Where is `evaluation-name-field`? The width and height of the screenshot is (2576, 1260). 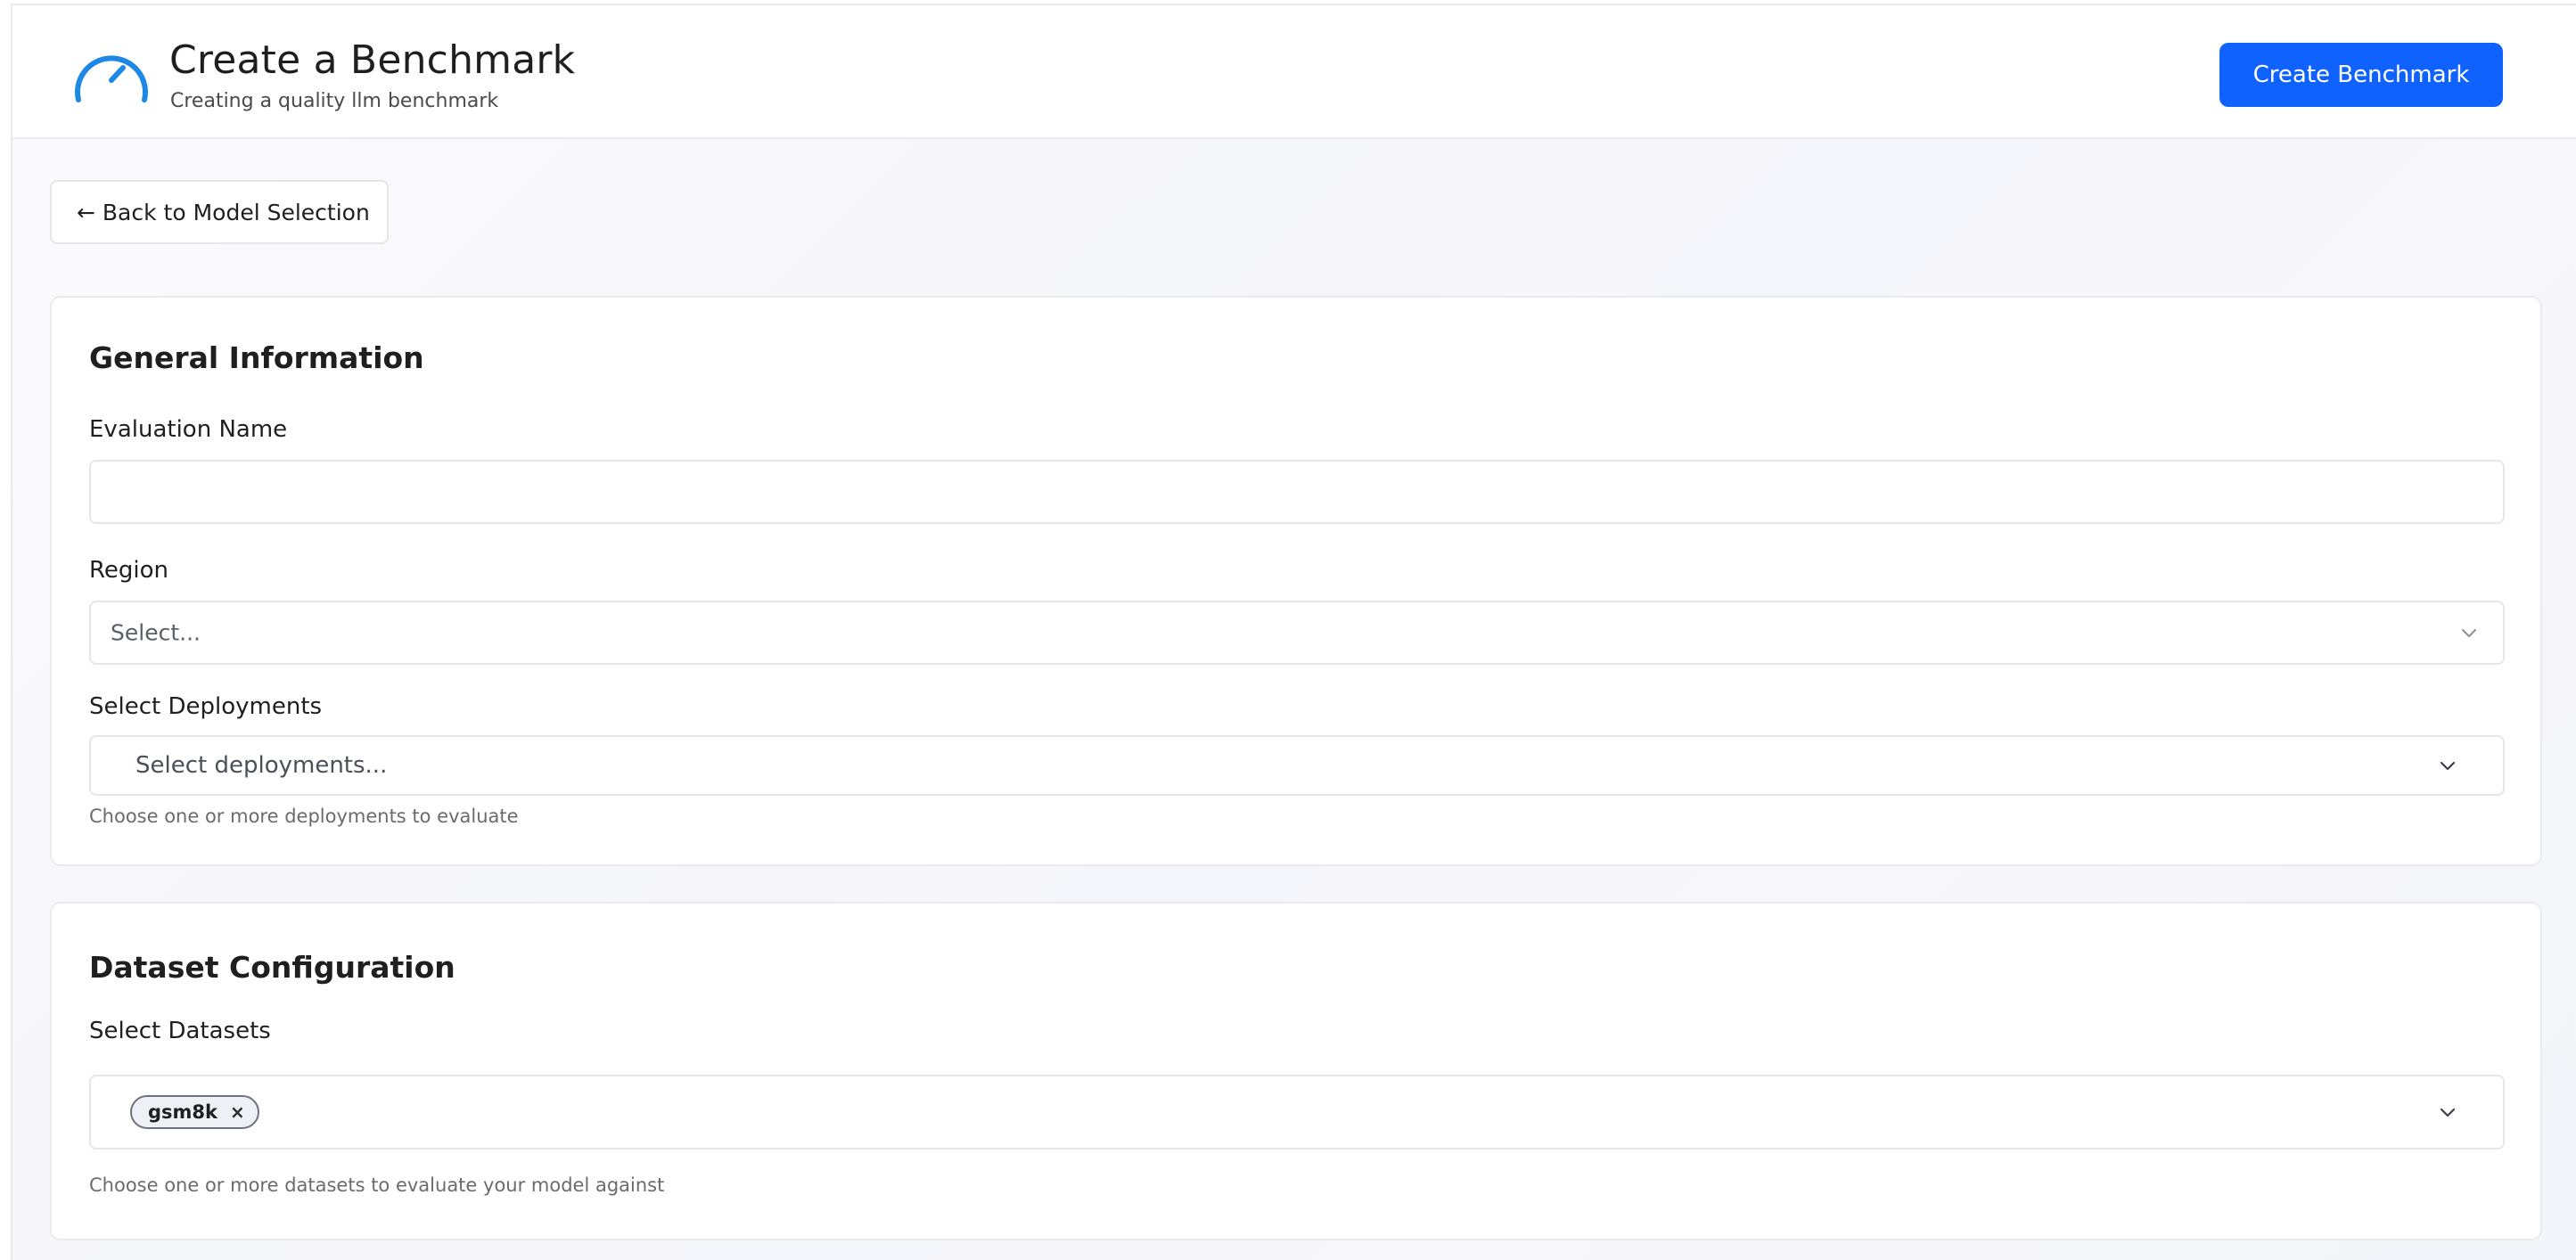
evaluation-name-field is located at coordinates (1297, 492).